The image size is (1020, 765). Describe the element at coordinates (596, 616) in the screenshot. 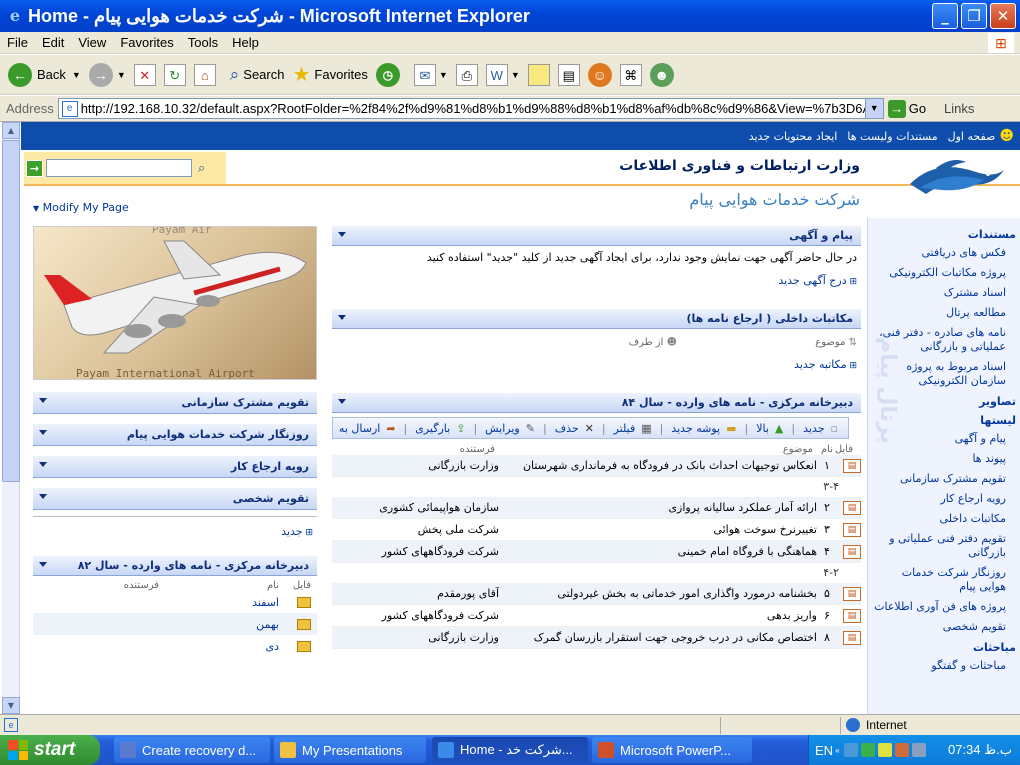

I see `table-row: ▤ ۶ واریز بدهی شرکت فرودگاههای کشور` at that location.